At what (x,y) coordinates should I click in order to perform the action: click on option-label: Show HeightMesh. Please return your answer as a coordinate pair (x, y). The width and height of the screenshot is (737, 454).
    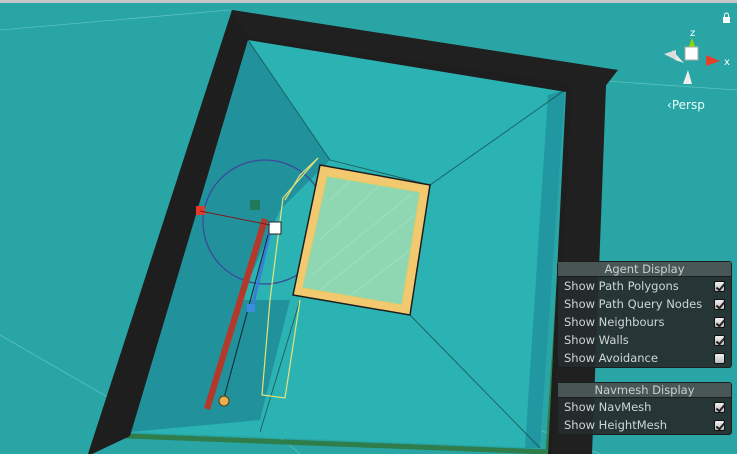
    Looking at the image, I should click on (615, 425).